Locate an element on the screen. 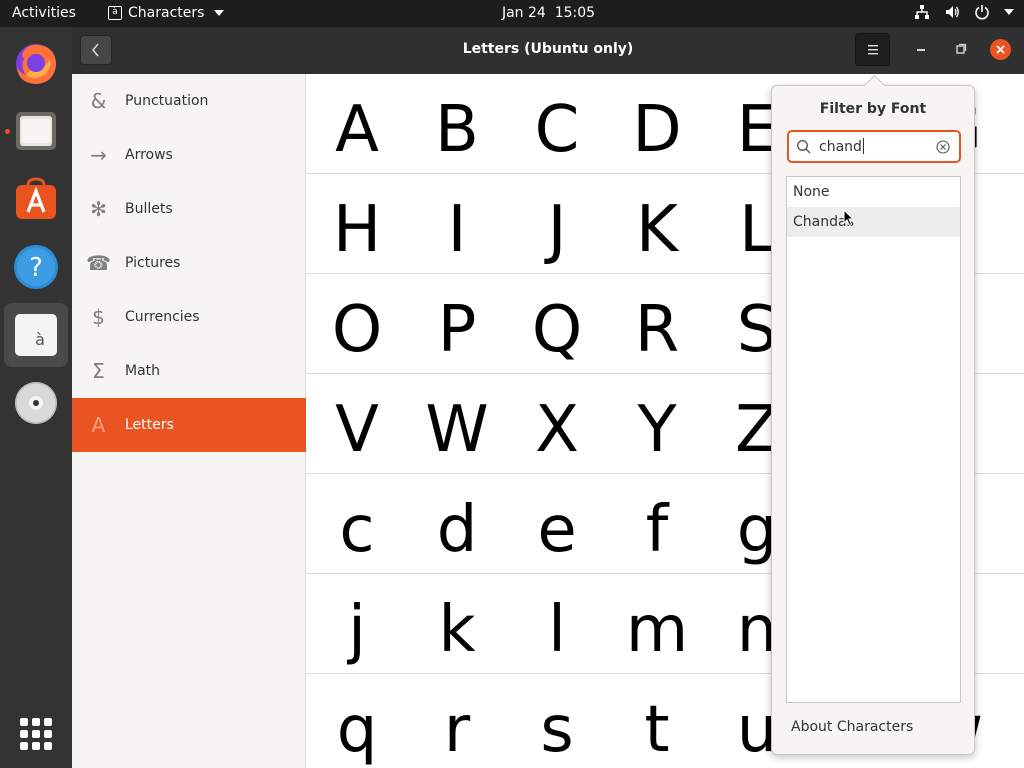 The image size is (1024, 768). font-search-value: chand is located at coordinates (840, 147).